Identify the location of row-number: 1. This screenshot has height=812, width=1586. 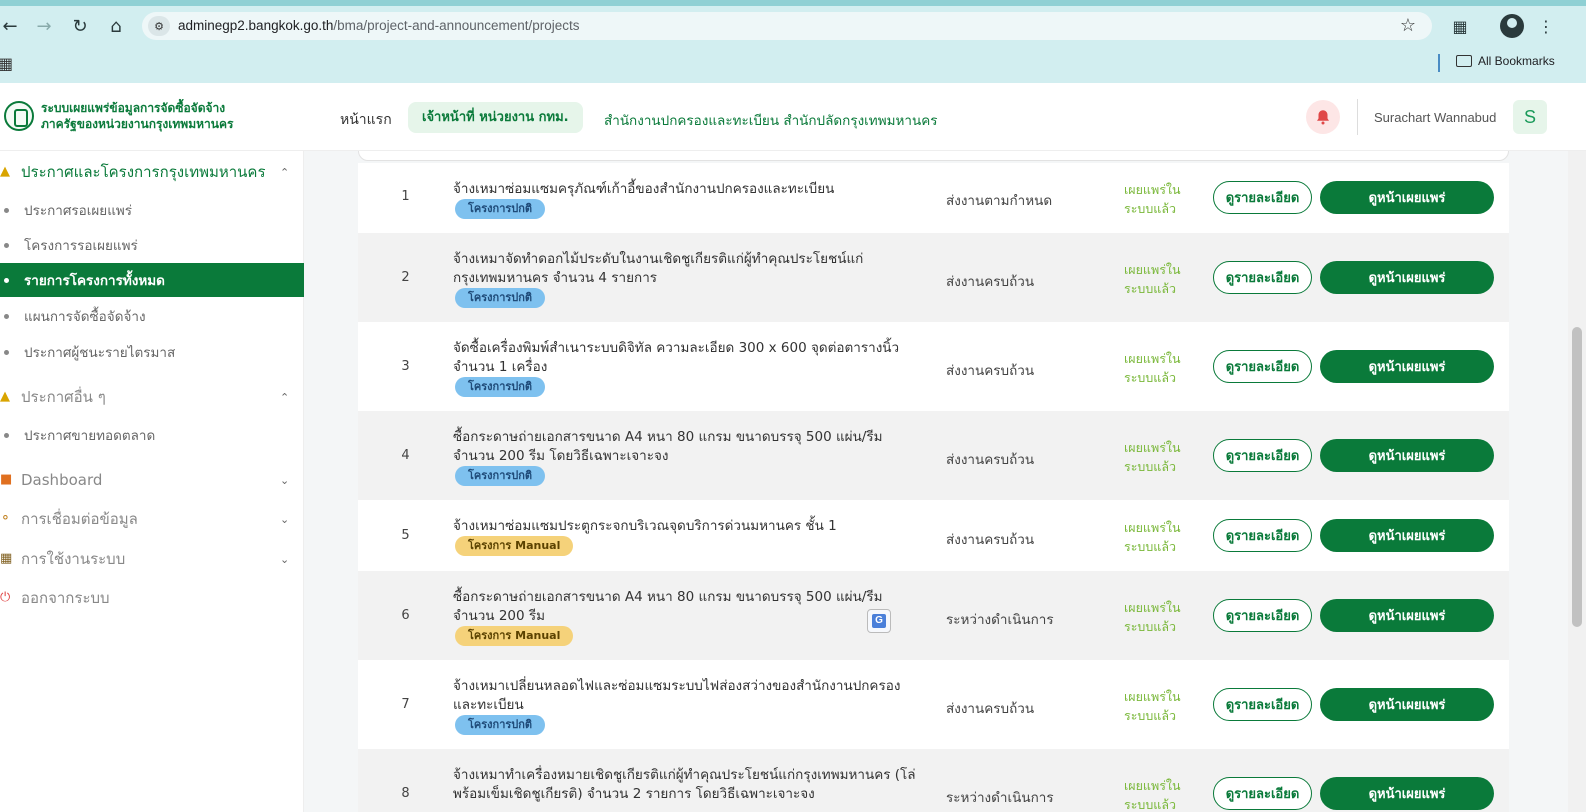
(405, 196).